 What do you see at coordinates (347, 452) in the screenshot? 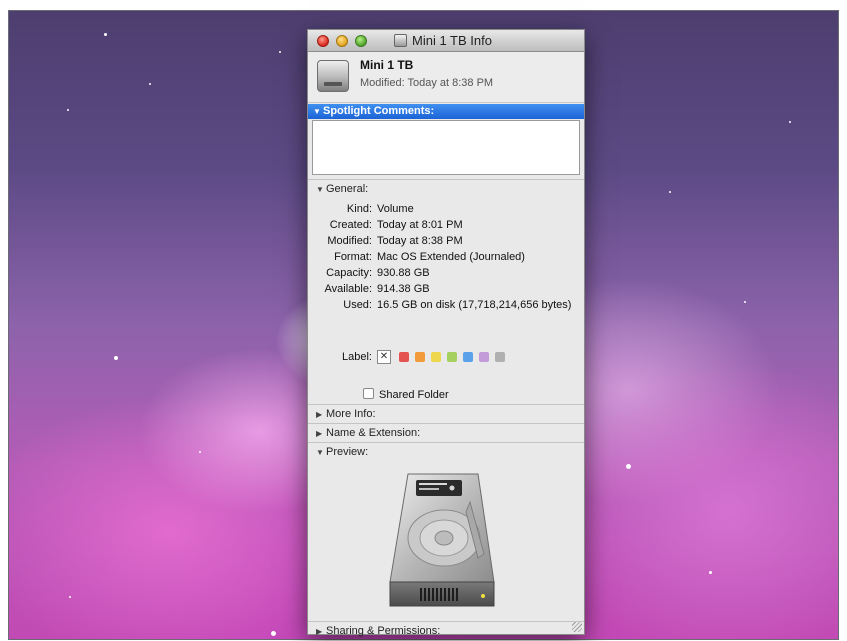
I see `section-preview-label: Preview:` at bounding box center [347, 452].